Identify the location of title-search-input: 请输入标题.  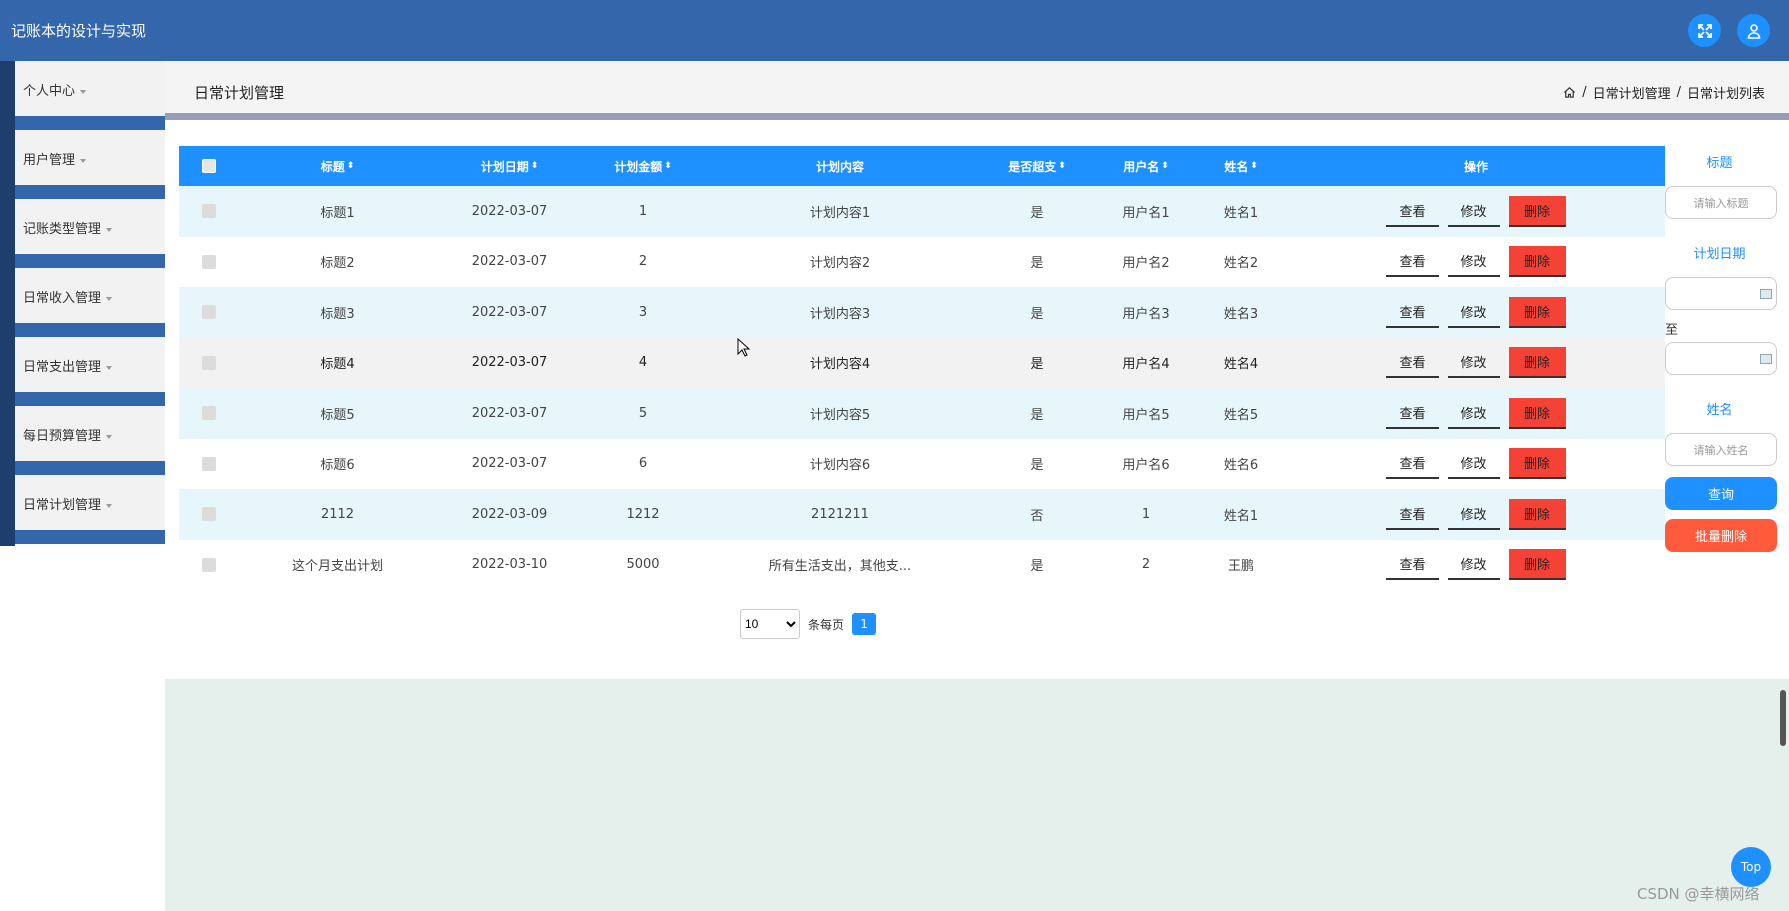
(1721, 202).